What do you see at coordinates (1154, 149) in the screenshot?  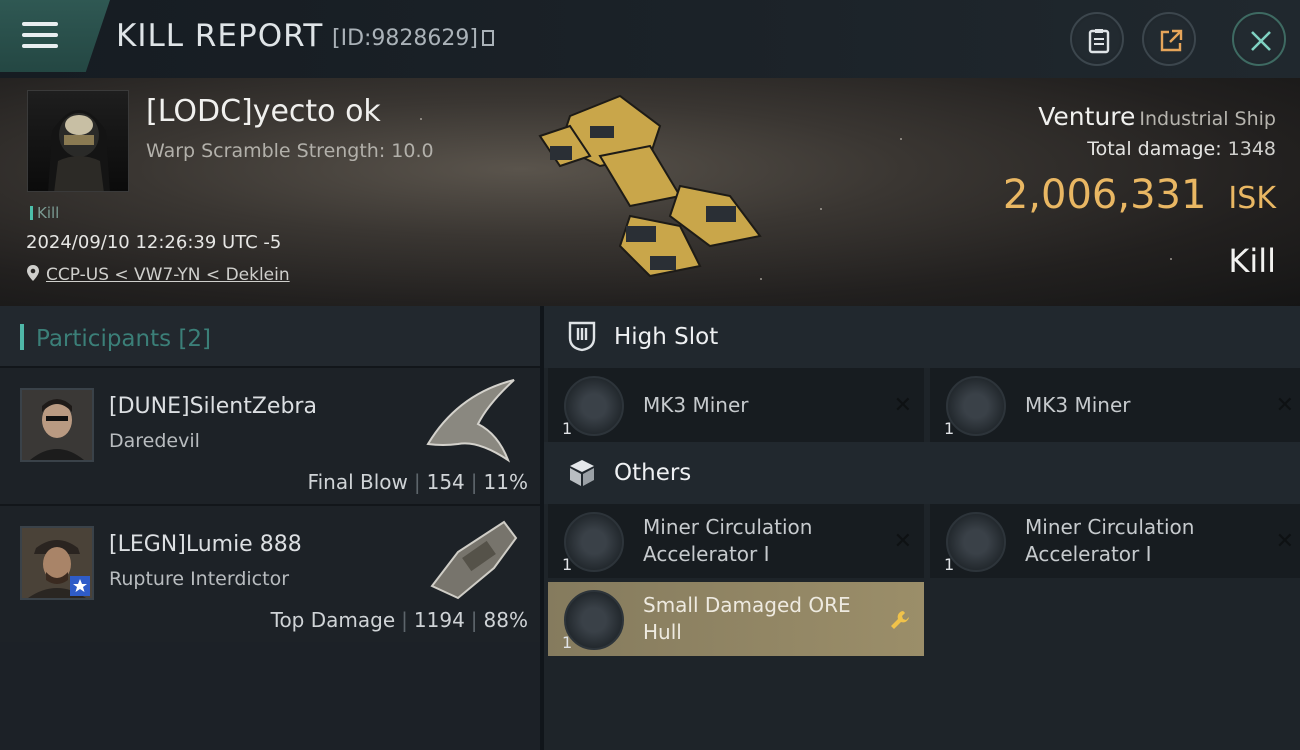 I see `total-damage-label: Total damage:` at bounding box center [1154, 149].